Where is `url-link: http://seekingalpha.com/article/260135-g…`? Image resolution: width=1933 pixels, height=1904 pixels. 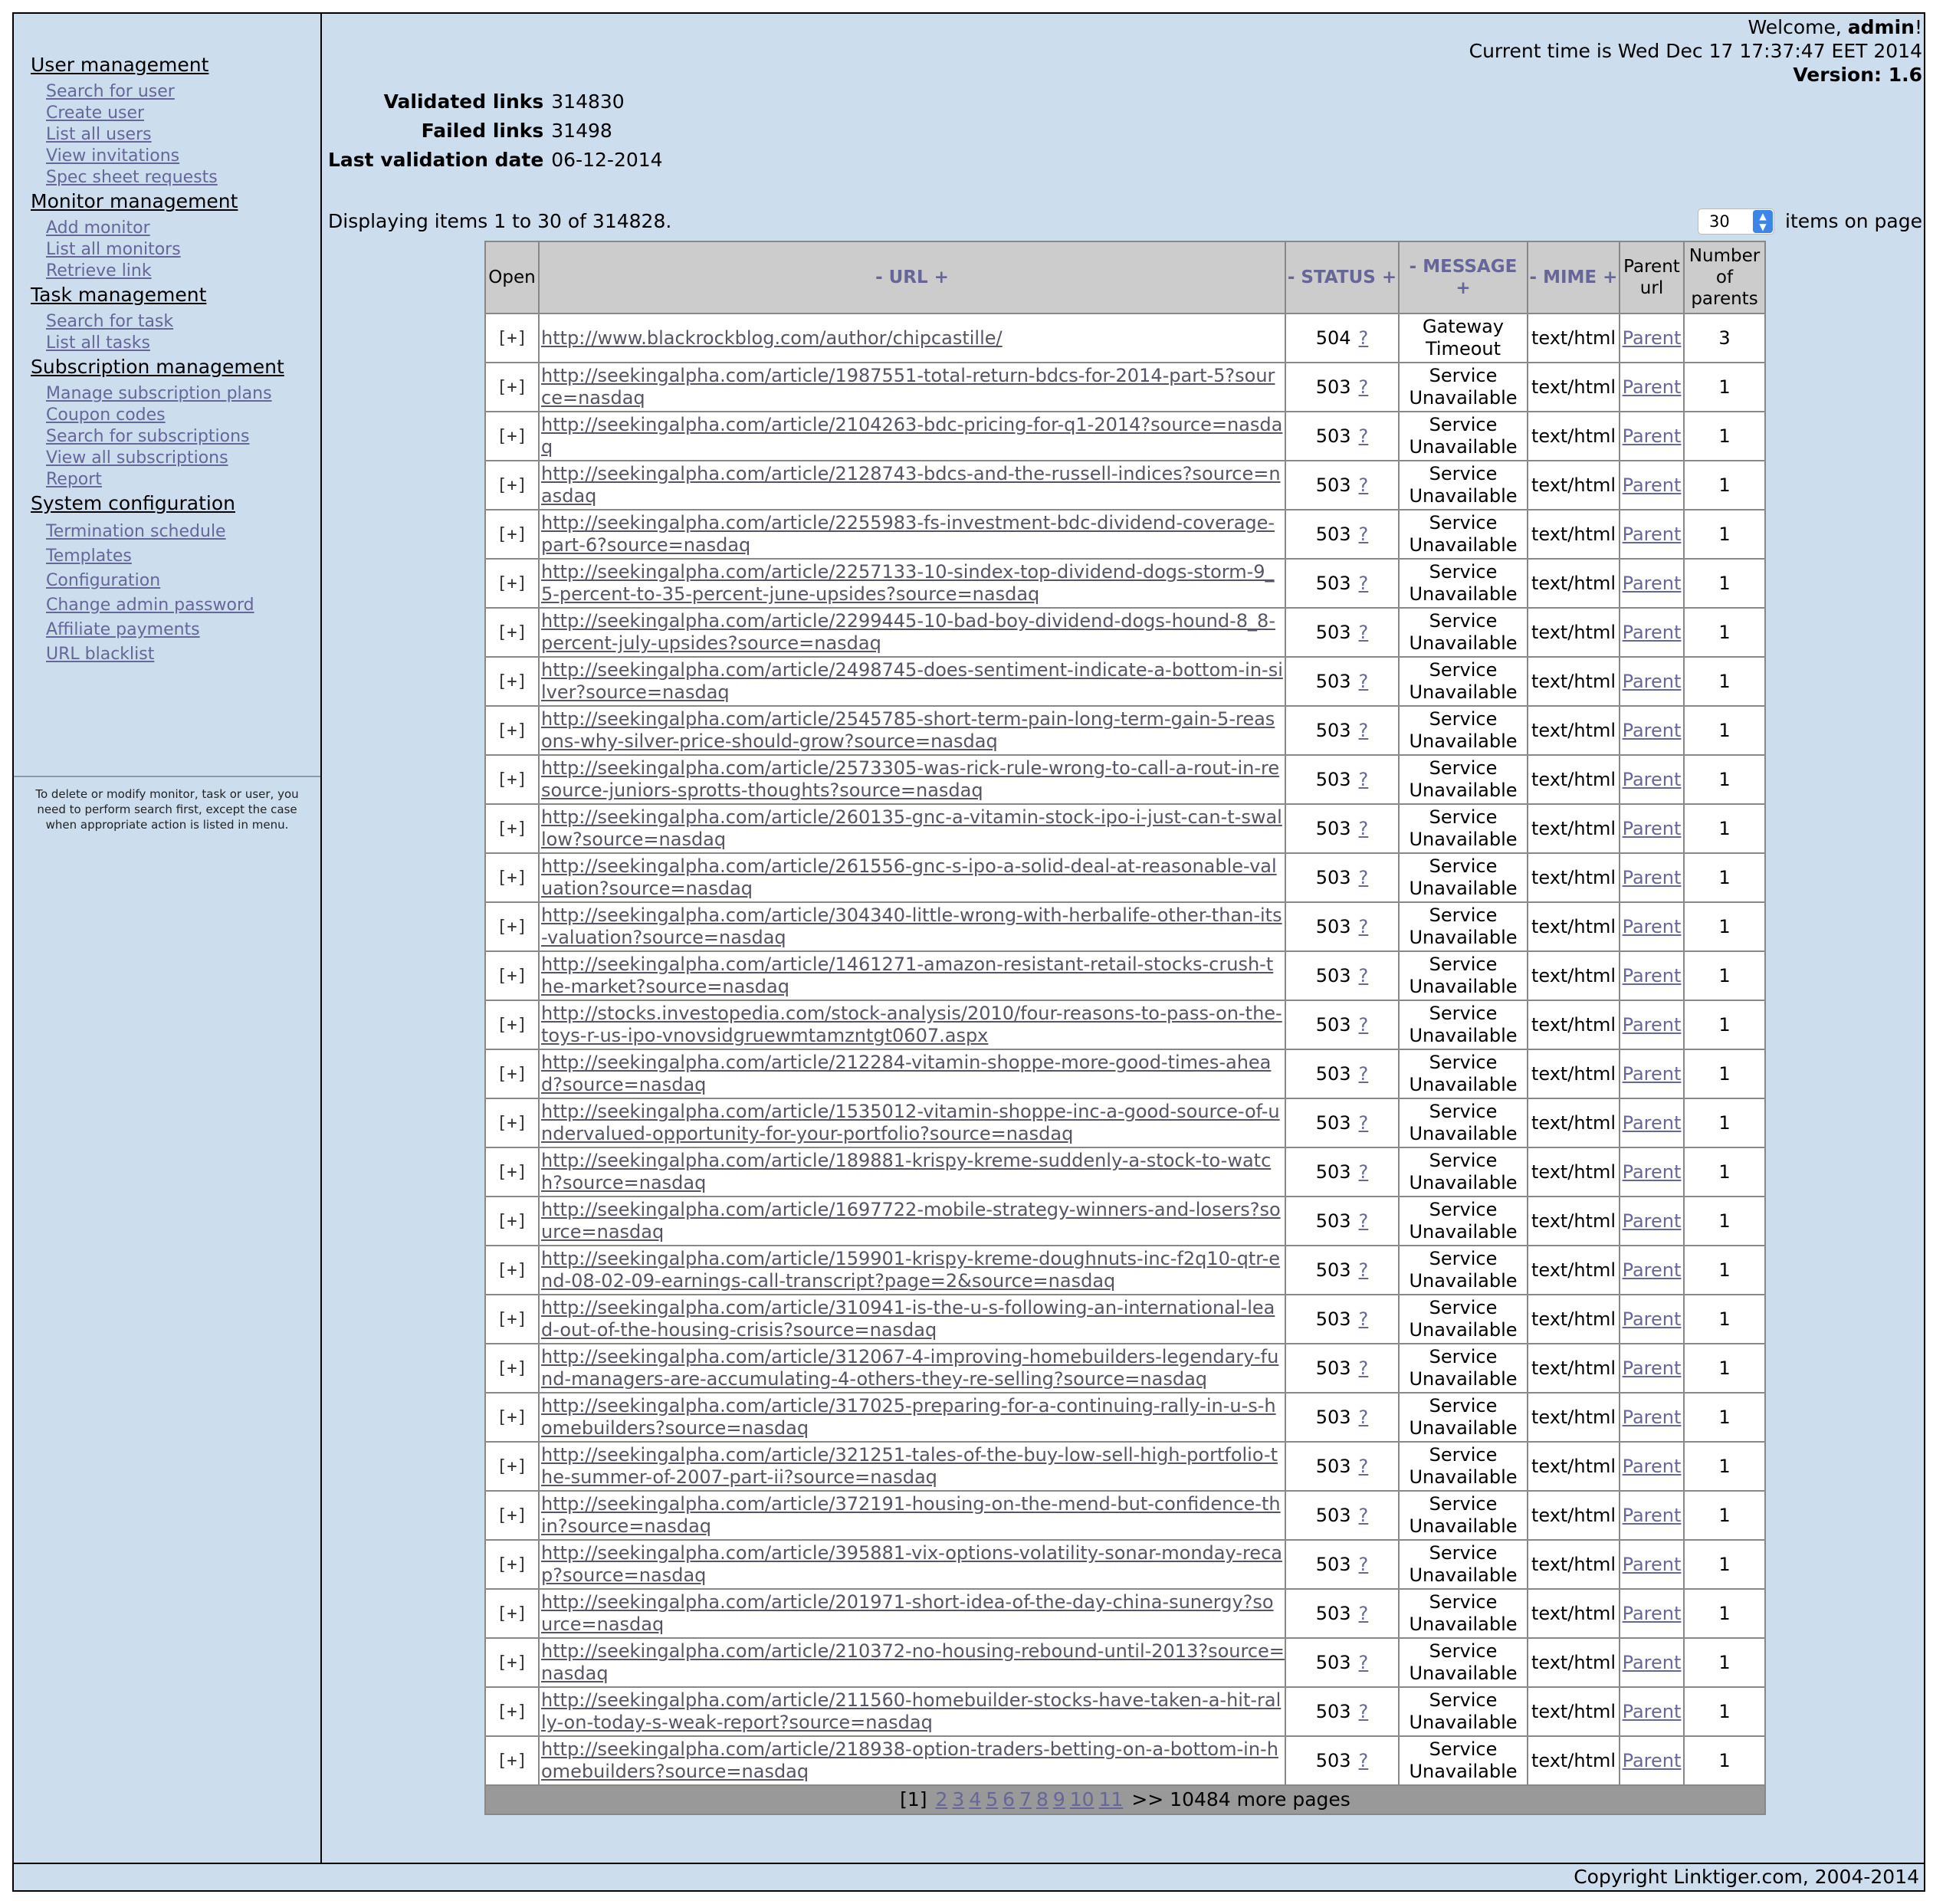
url-link: http://seekingalpha.com/article/260135-g… is located at coordinates (911, 828).